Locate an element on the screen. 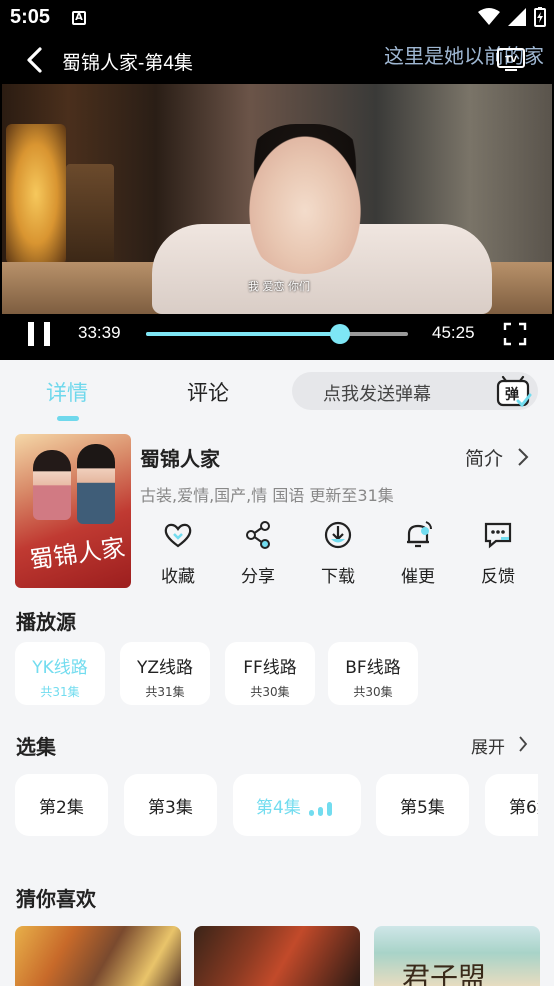  scene-person-head is located at coordinates (305, 199).